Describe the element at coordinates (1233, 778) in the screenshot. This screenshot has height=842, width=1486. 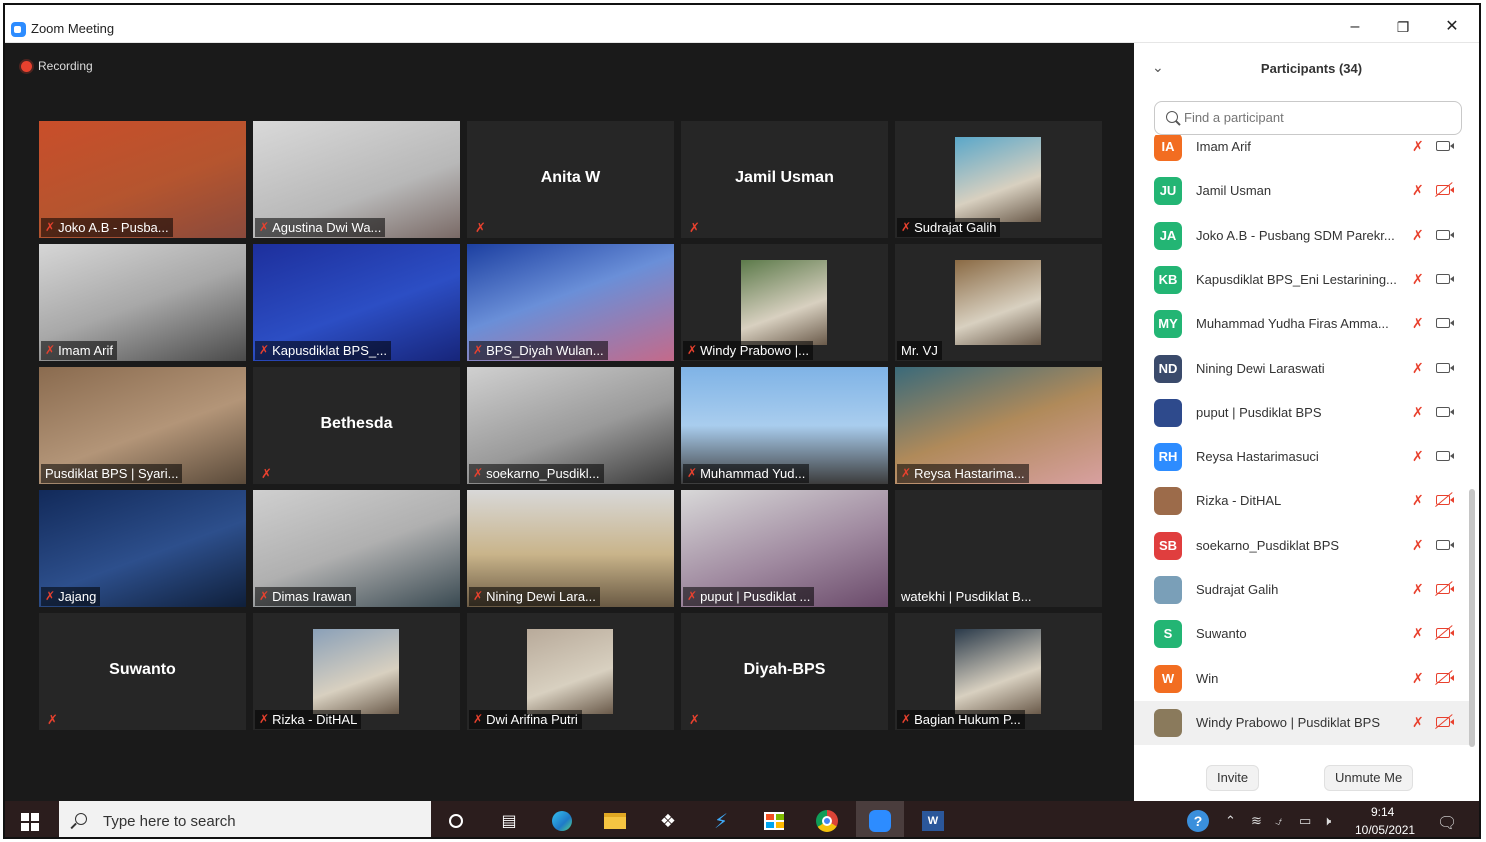
I see `invite-button: Invite` at that location.